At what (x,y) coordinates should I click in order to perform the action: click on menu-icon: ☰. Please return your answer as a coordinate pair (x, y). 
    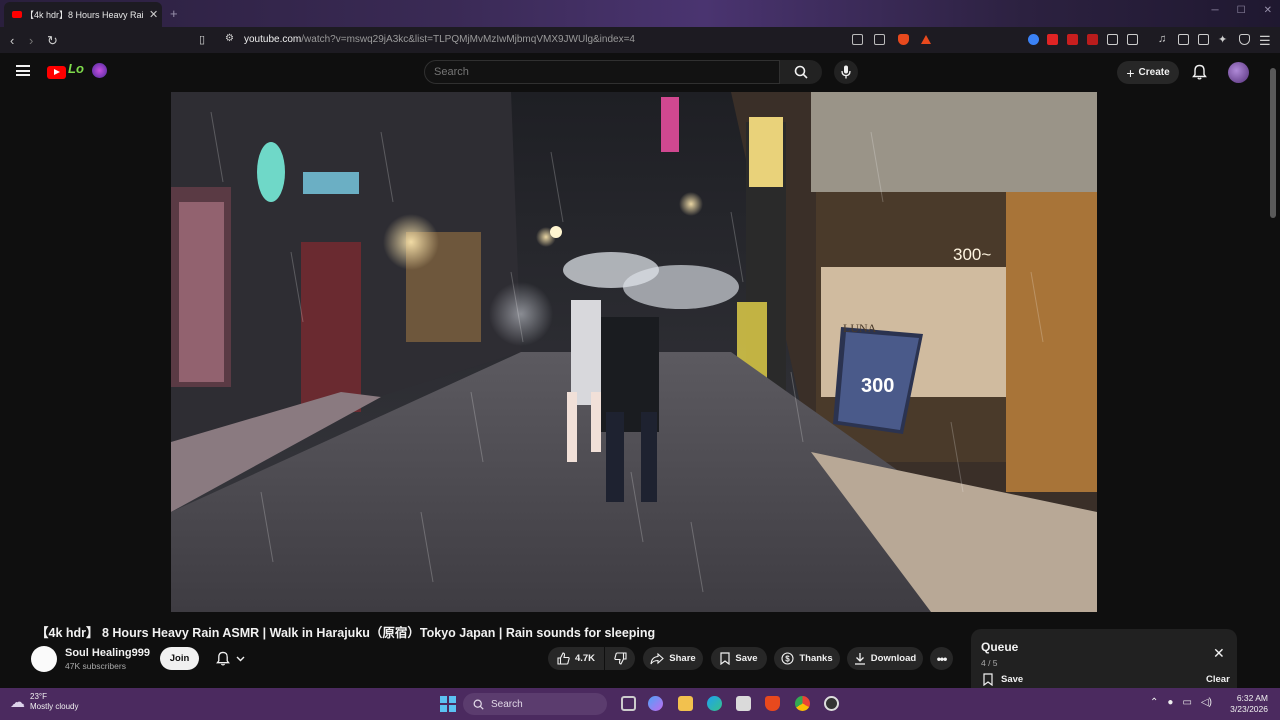
    Looking at the image, I should click on (1265, 41).